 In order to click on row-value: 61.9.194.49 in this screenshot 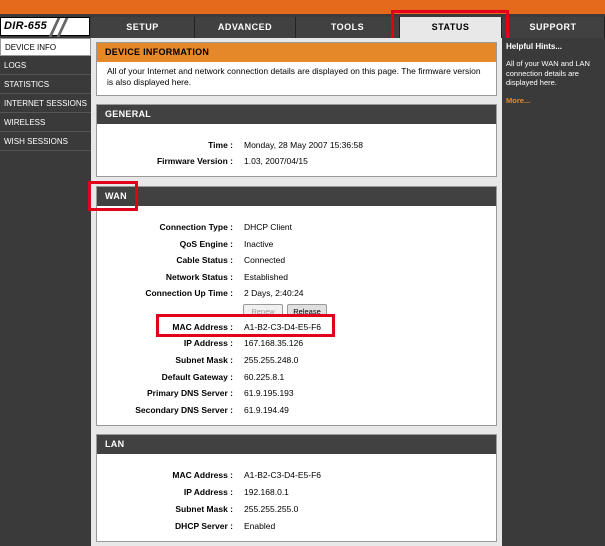, I will do `click(266, 410)`.